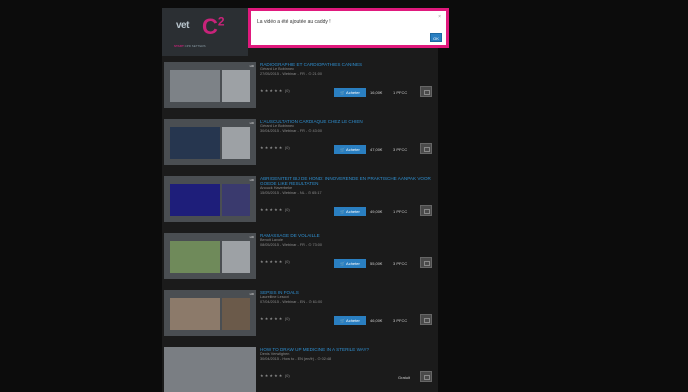 The image size is (688, 392). What do you see at coordinates (348, 28) in the screenshot?
I see `cart-added-dialog: La vidéo a été ajoutée au caddy ! × OK` at bounding box center [348, 28].